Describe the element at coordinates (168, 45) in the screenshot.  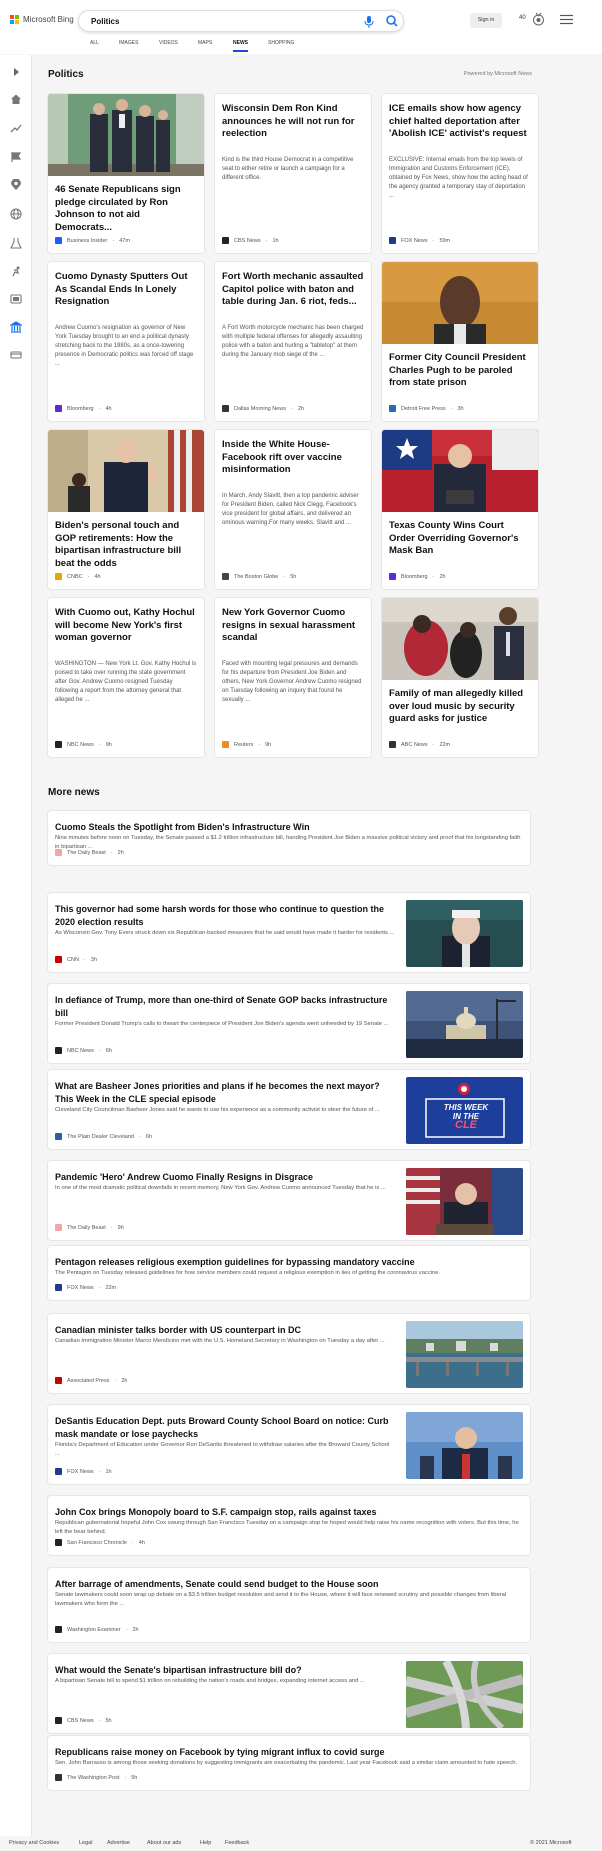
I see `tab-videos: VIDEOS` at that location.